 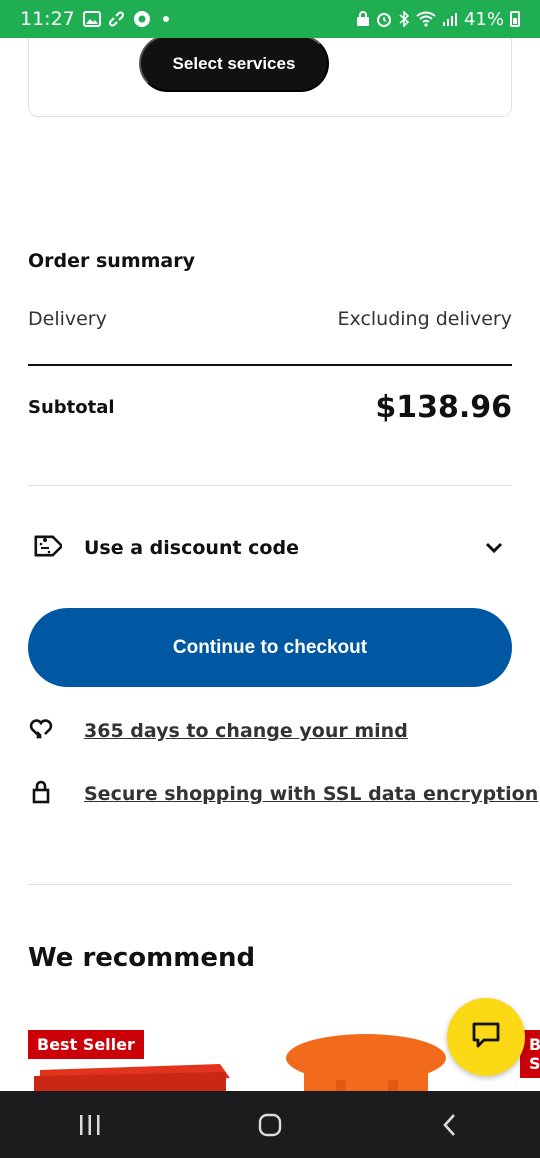 I want to click on secure-shopping-row: Secure shopping with SSL data encryption, so click(x=283, y=794).